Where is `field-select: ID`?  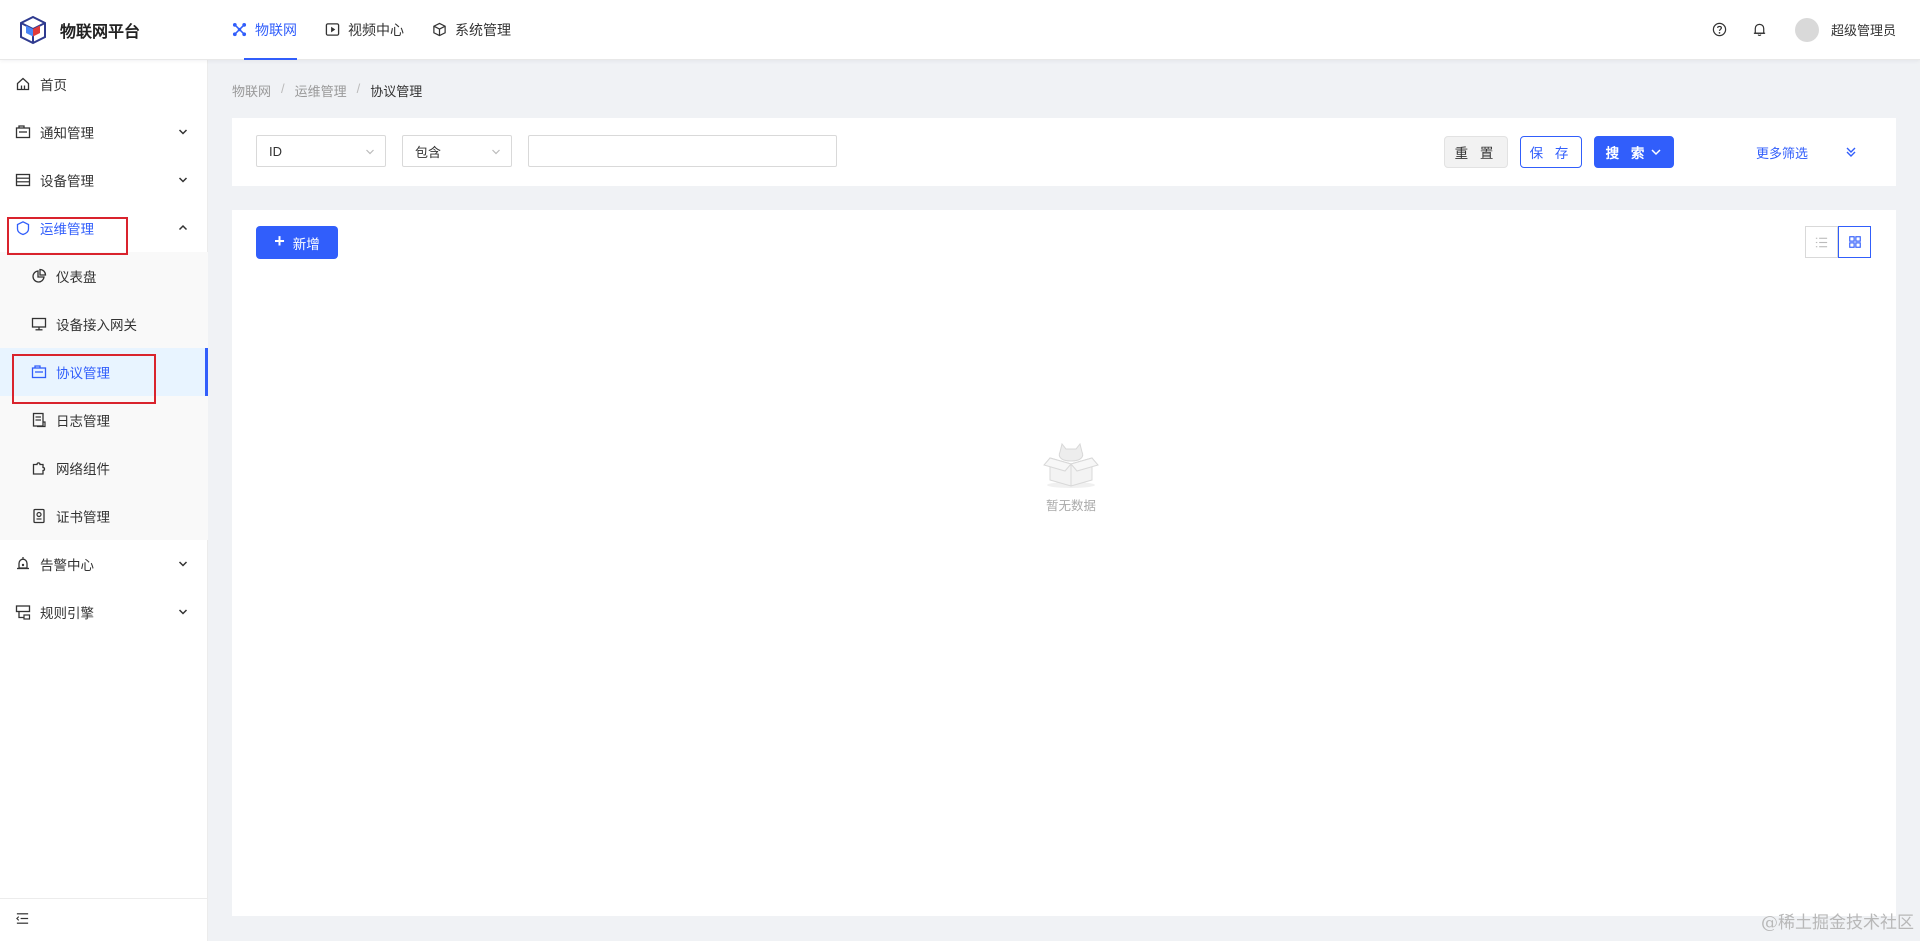 field-select: ID is located at coordinates (321, 151).